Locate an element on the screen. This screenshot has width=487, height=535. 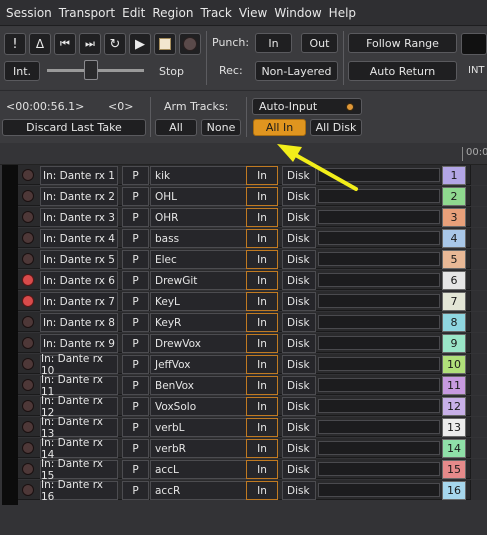
menu-session: Session is located at coordinates (29, 13).